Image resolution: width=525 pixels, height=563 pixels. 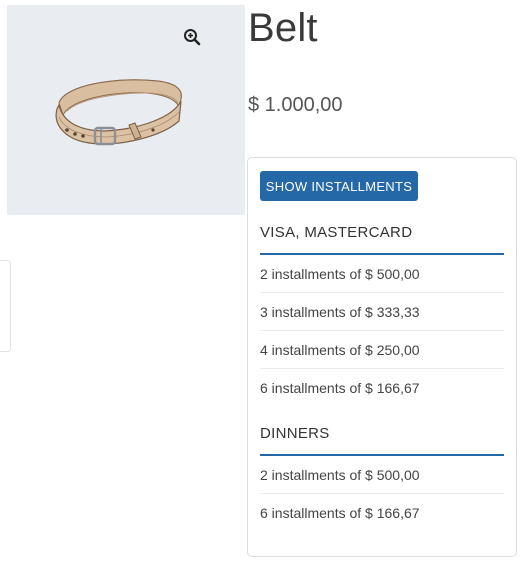 What do you see at coordinates (5, 306) in the screenshot?
I see `side-panel-tab` at bounding box center [5, 306].